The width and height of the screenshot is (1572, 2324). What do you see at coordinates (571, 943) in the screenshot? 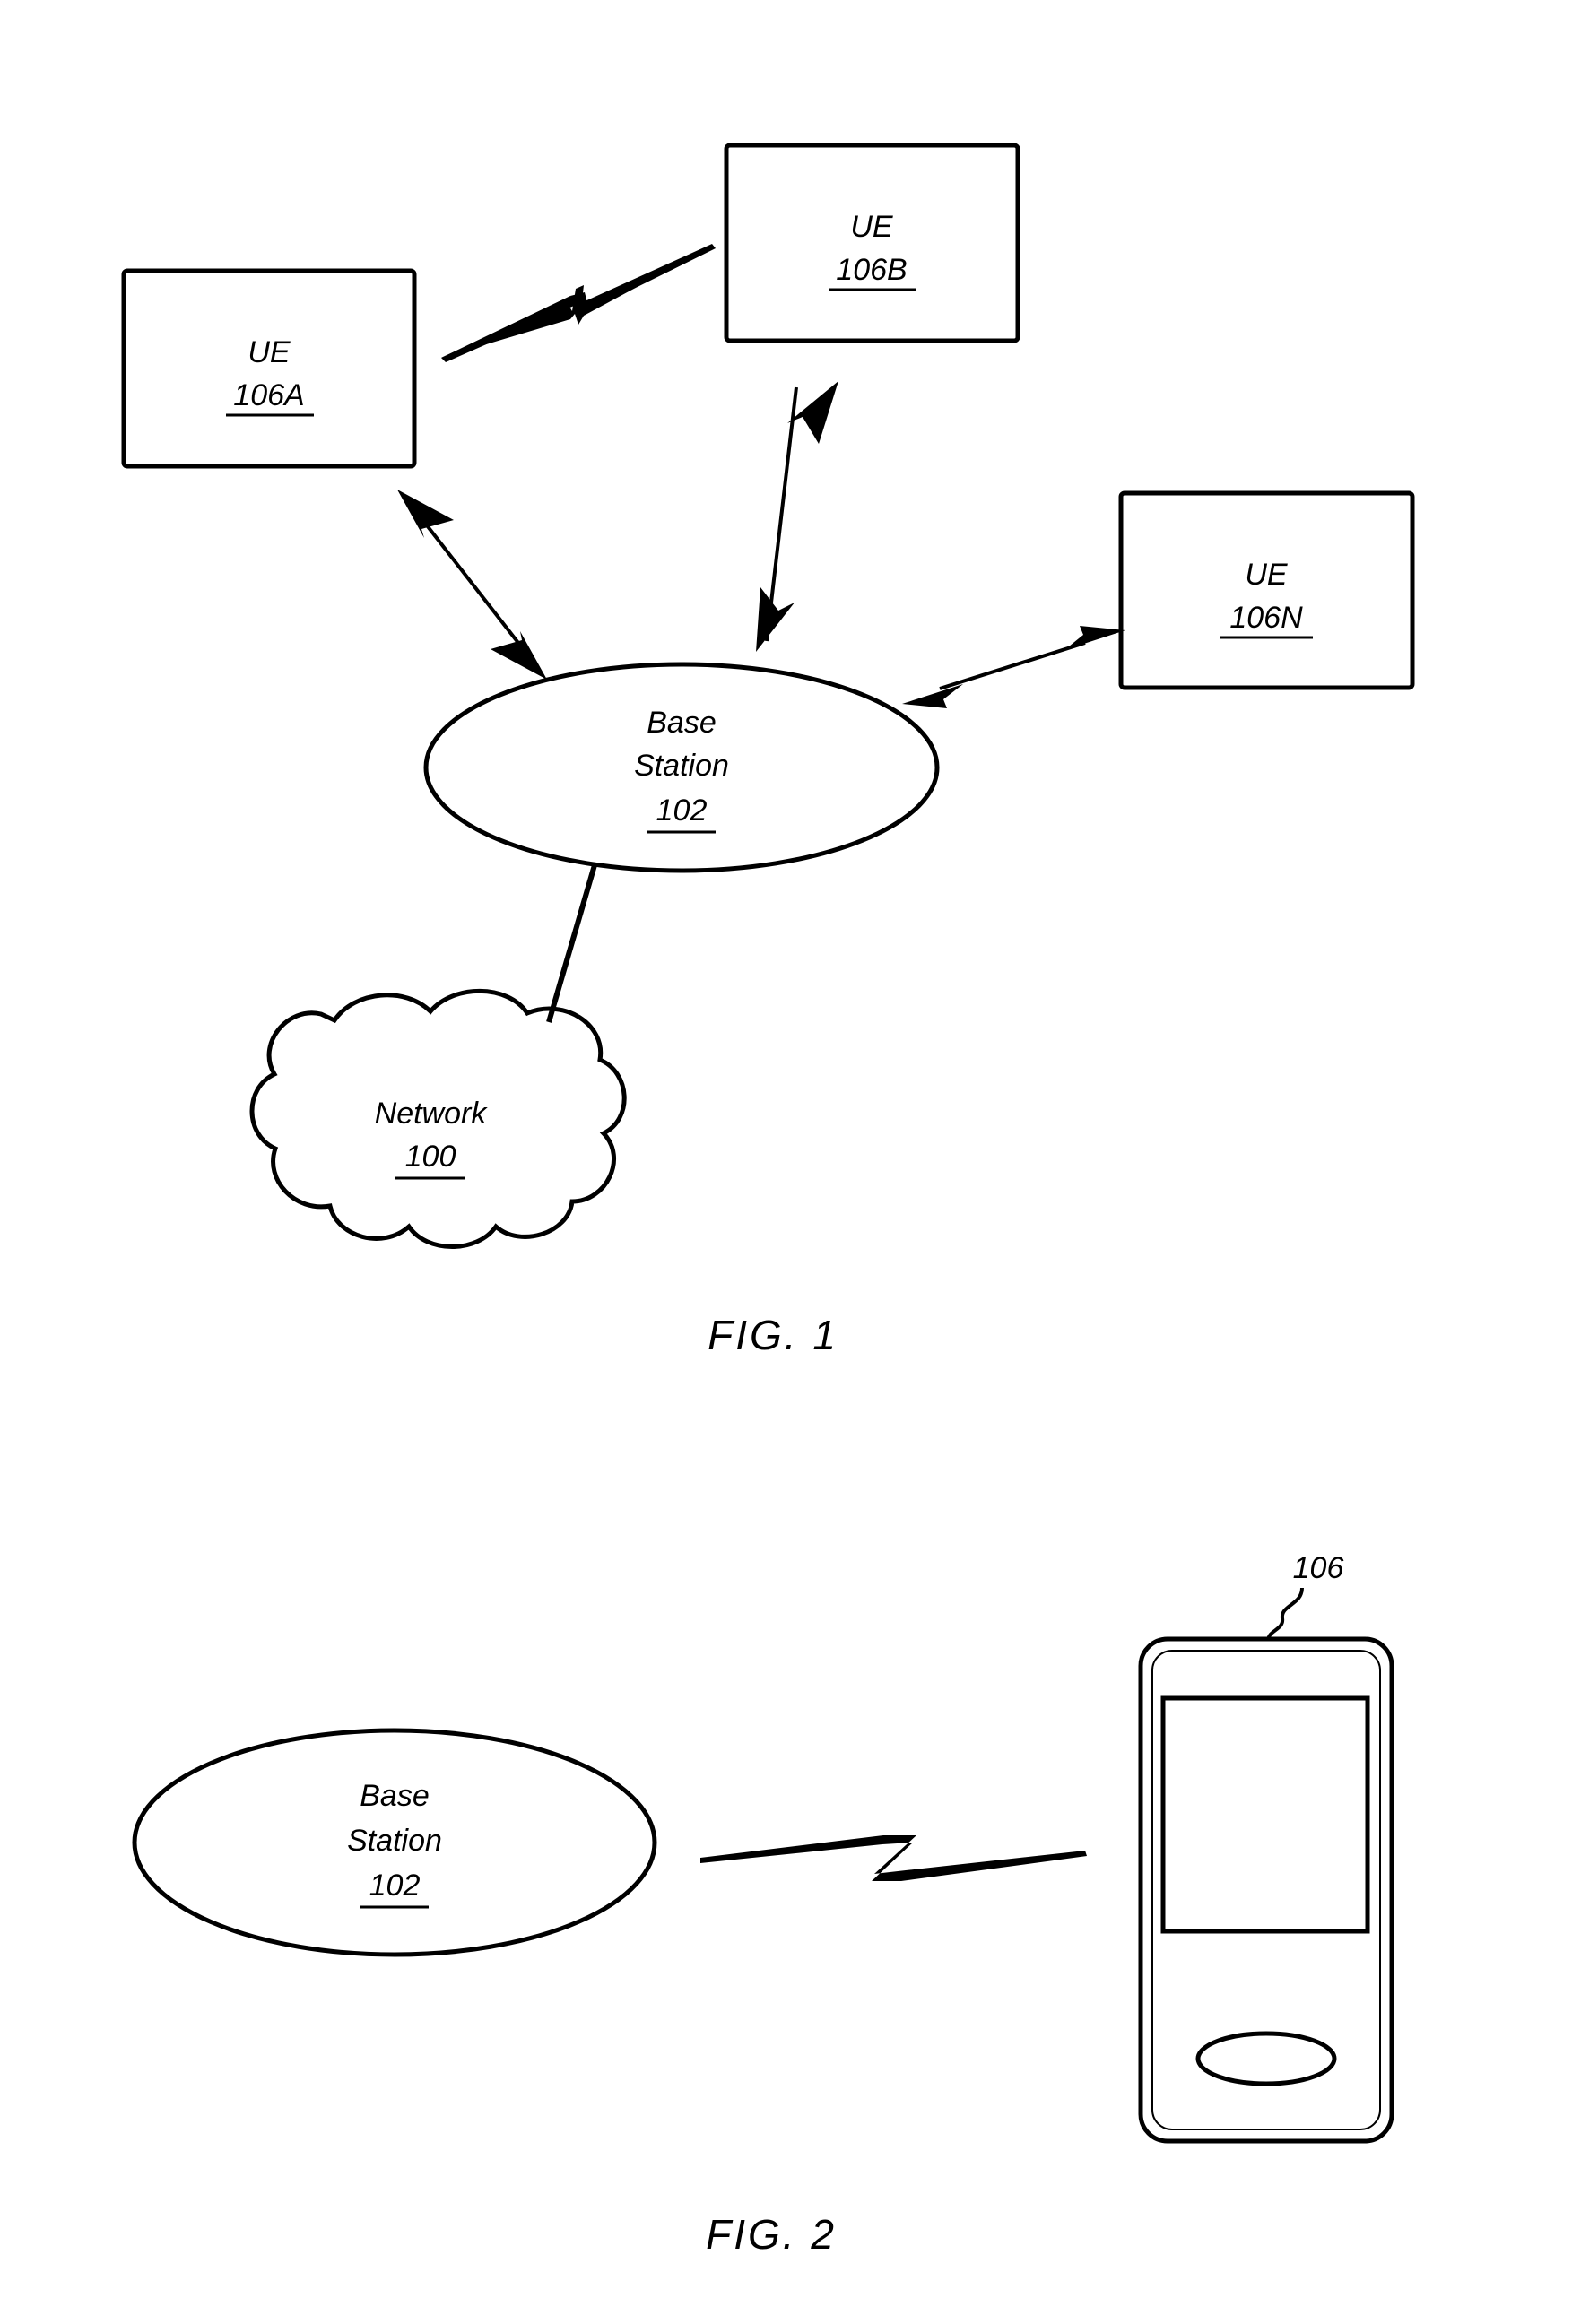
I see `connector-base-to-network` at bounding box center [571, 943].